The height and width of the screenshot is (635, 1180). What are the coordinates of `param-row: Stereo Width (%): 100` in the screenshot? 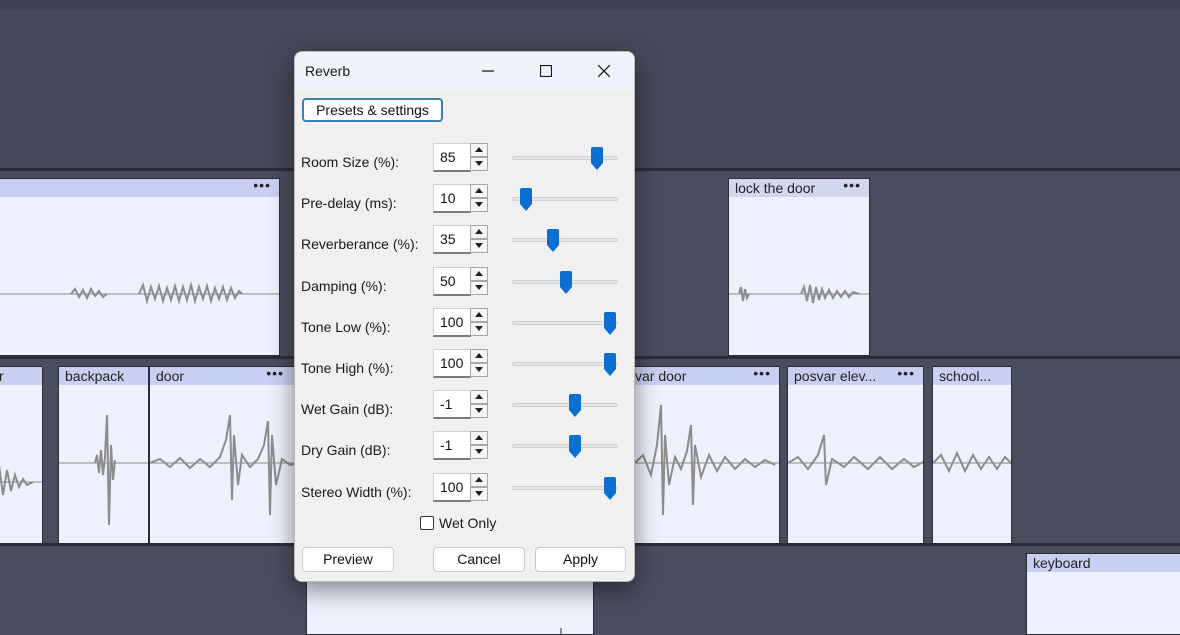 It's located at (464, 492).